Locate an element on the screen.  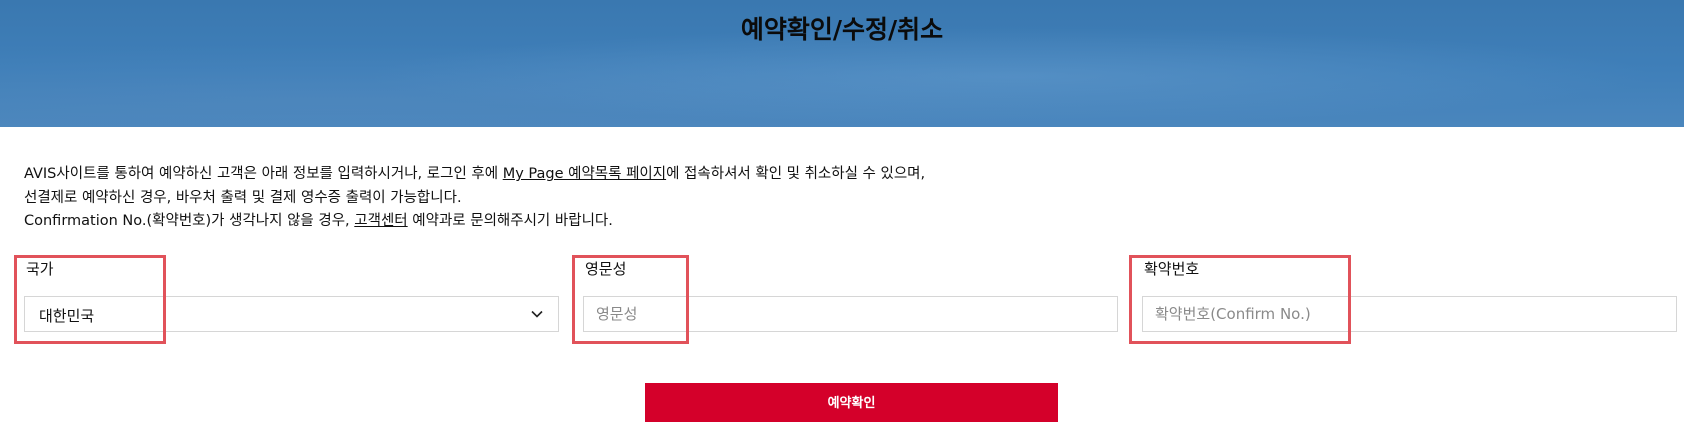
confirmation-input-box is located at coordinates (1409, 314).